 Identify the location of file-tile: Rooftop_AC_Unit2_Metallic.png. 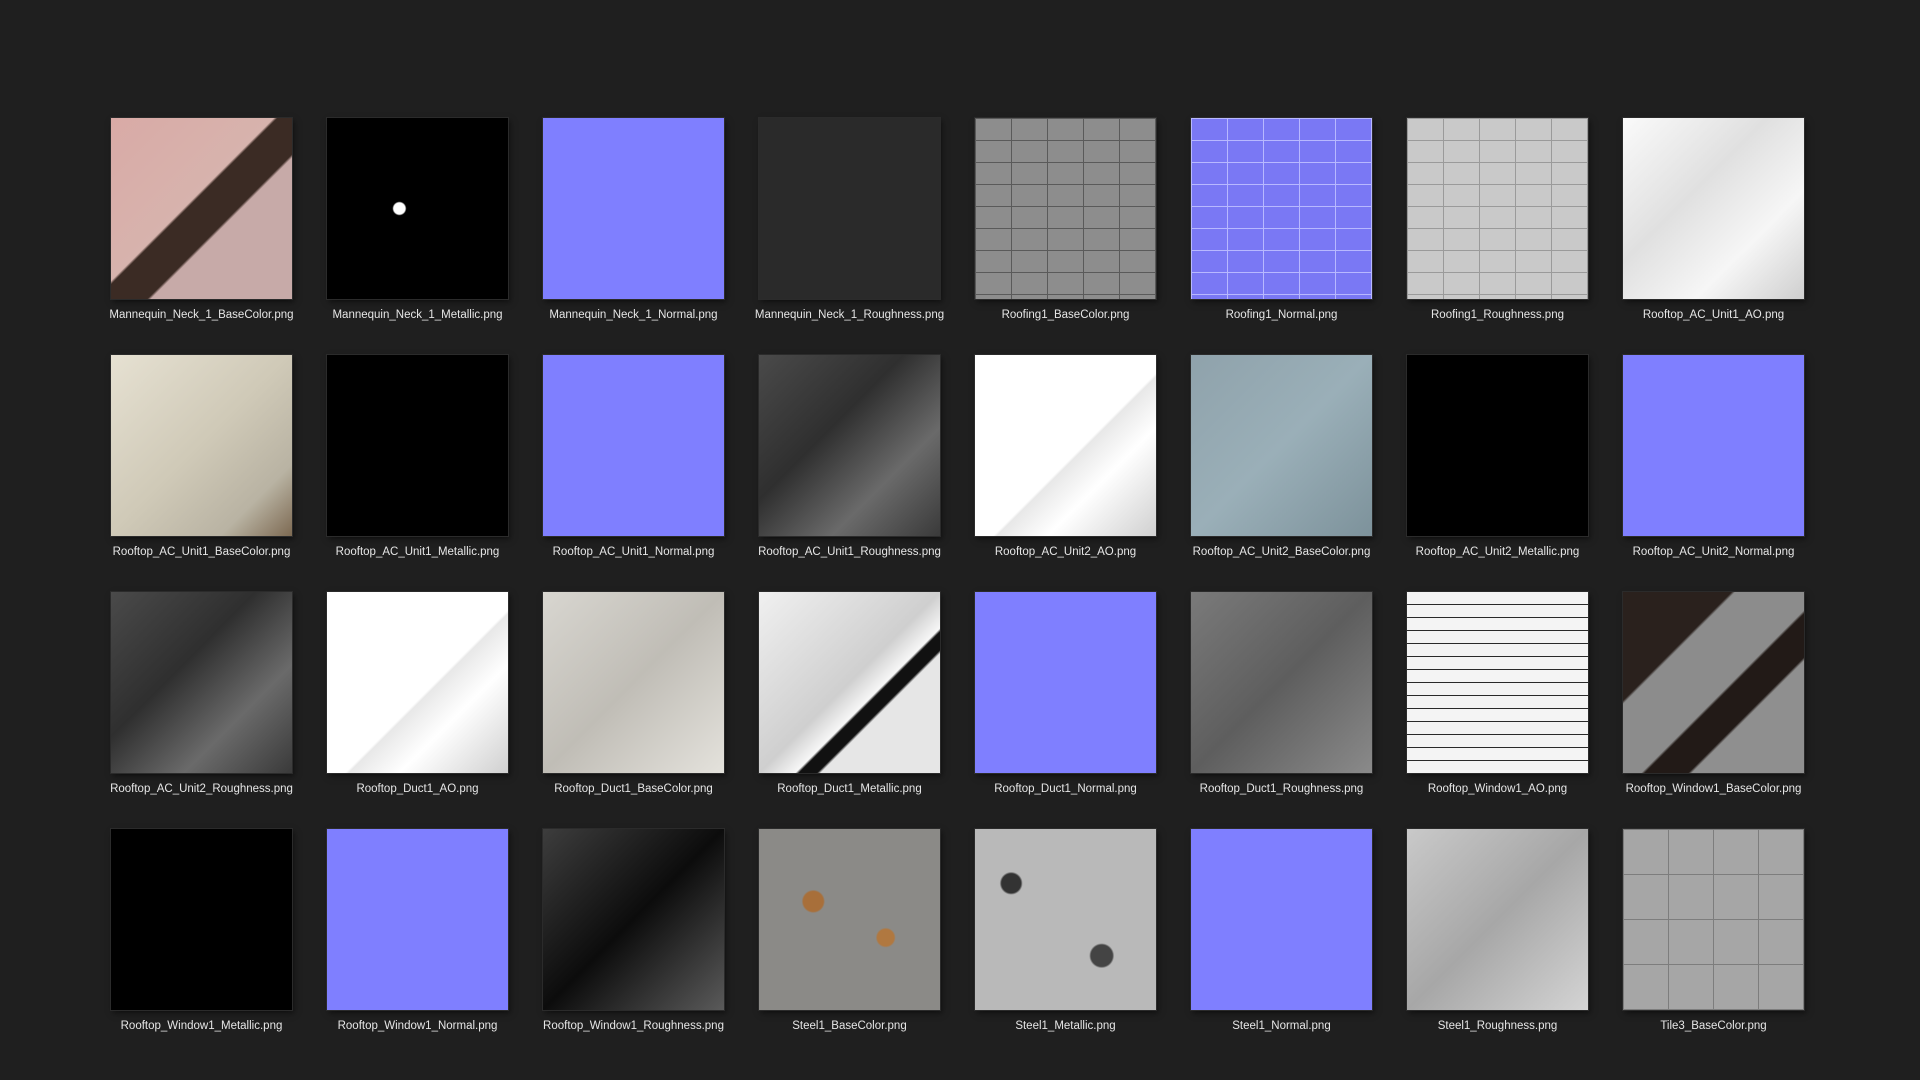
(1497, 457).